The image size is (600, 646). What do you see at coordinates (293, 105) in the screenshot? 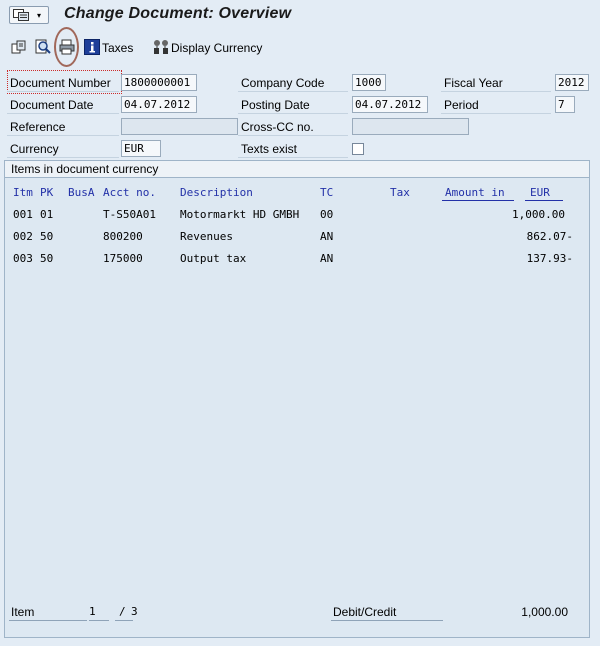
I see `posting-date-label: Posting Date` at bounding box center [293, 105].